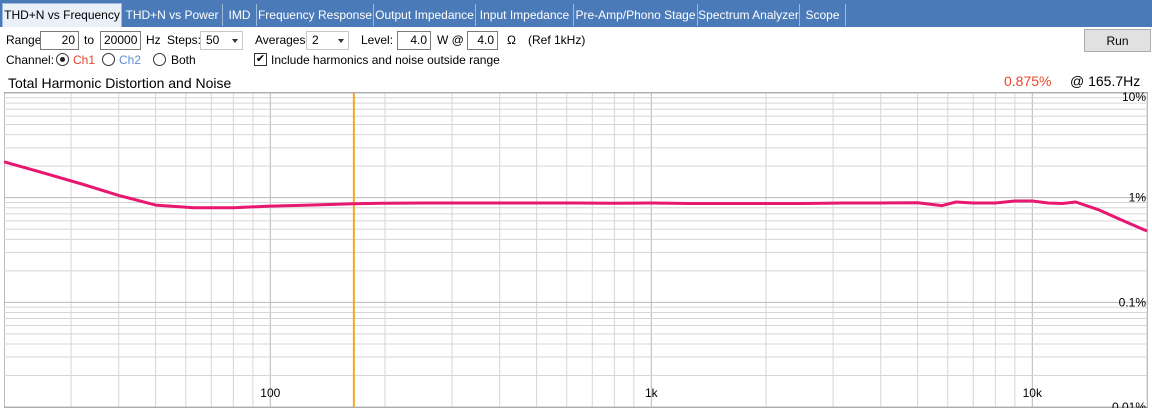  I want to click on run-button: Run, so click(1117, 40).